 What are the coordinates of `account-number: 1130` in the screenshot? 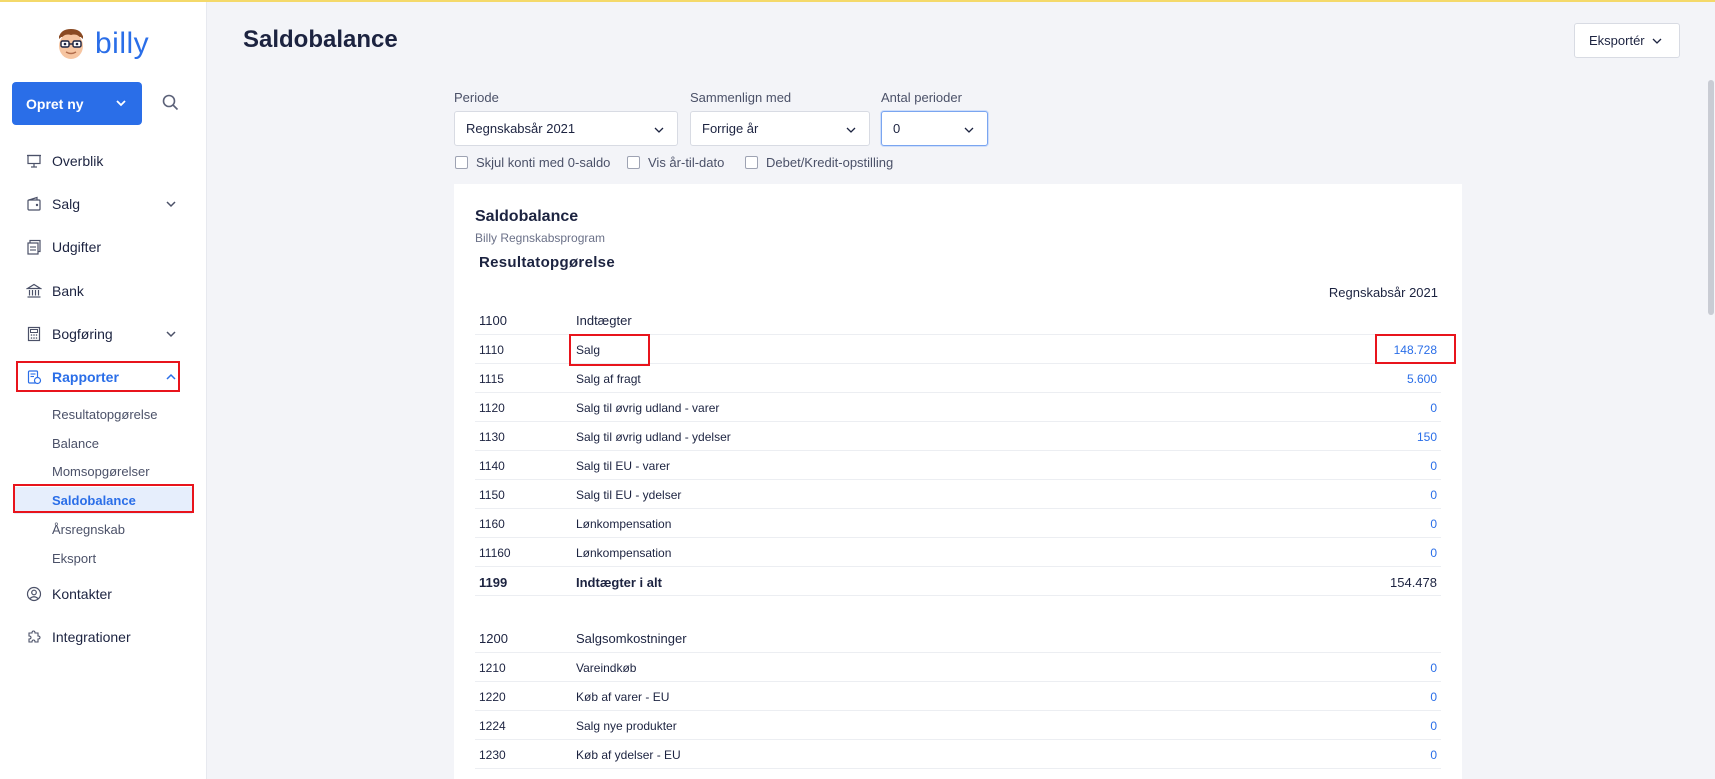 It's located at (492, 437).